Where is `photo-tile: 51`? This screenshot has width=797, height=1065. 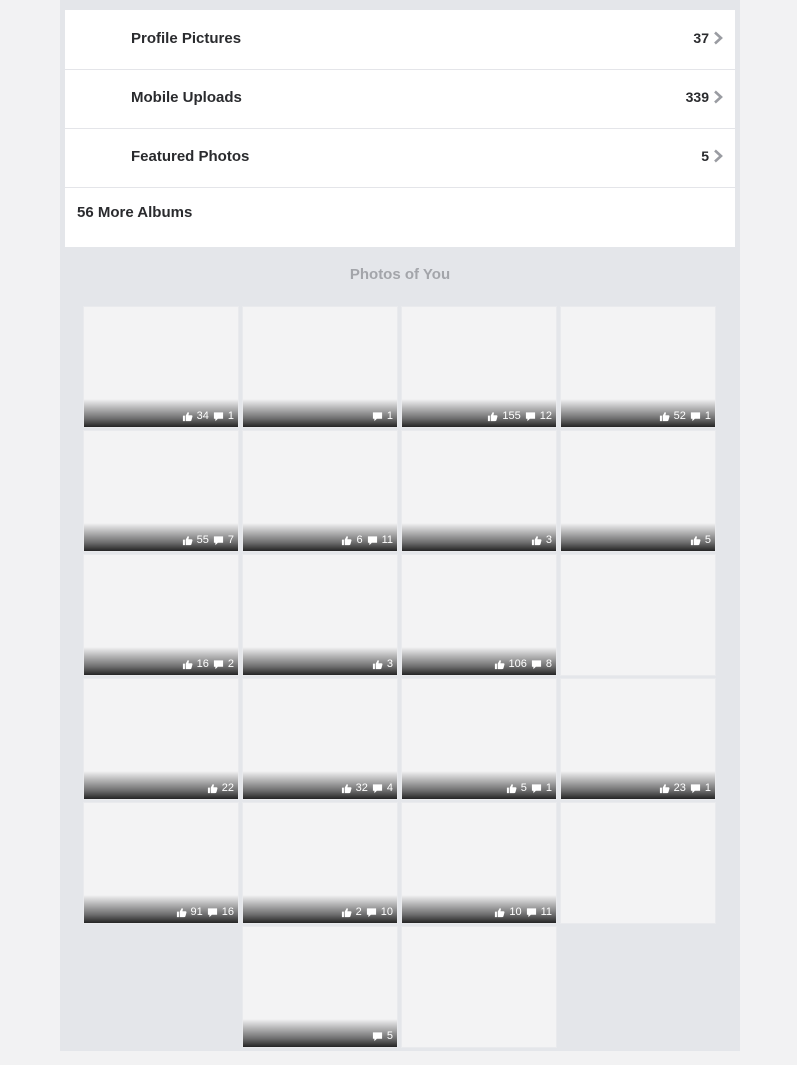
photo-tile: 51 is located at coordinates (479, 739).